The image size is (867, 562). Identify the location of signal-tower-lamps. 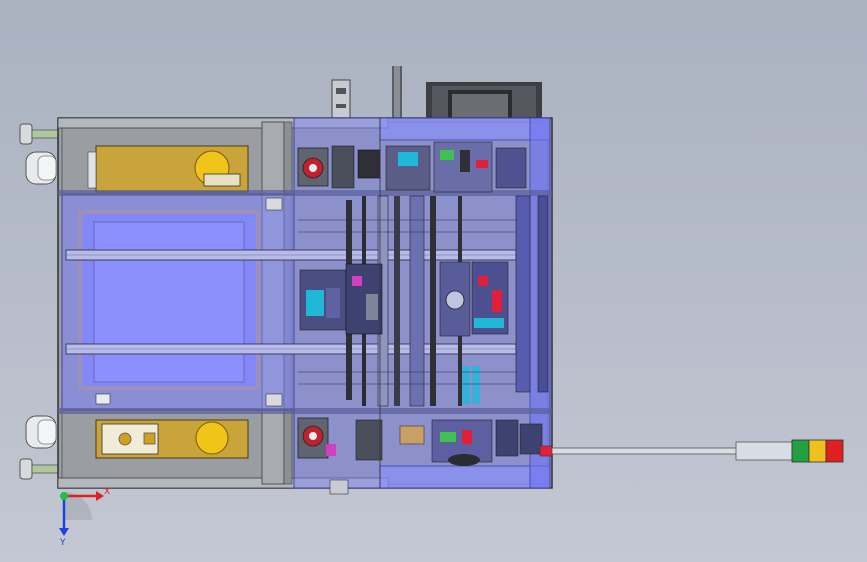
(817, 451).